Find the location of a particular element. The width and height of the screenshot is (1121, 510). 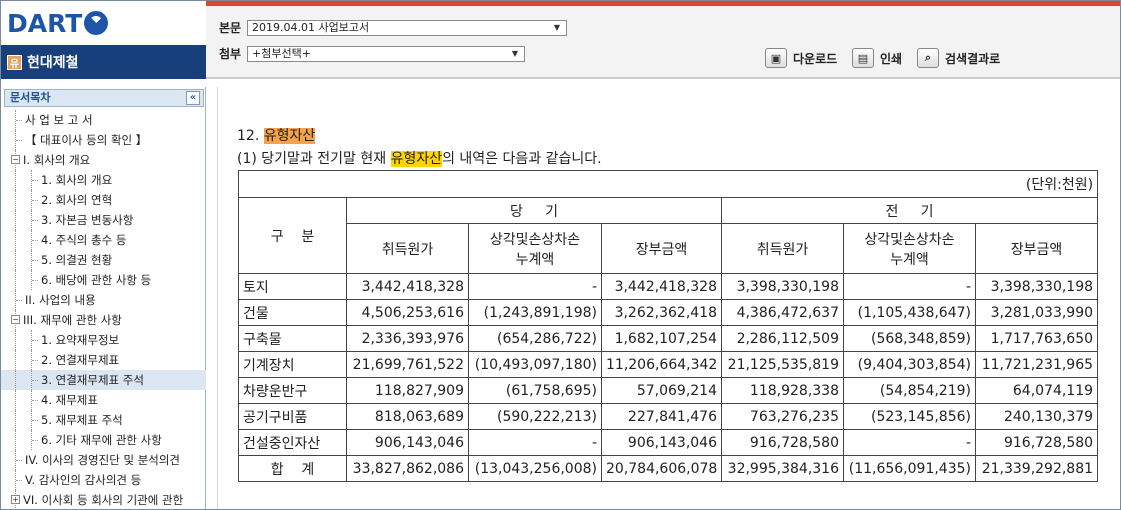

listed-company-badge: 유 is located at coordinates (14, 62).